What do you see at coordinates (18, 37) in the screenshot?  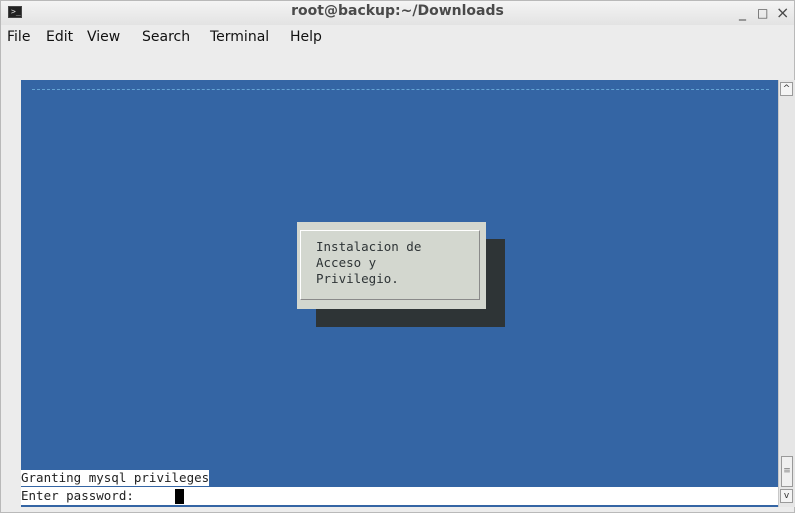 I see `menu-file: File` at bounding box center [18, 37].